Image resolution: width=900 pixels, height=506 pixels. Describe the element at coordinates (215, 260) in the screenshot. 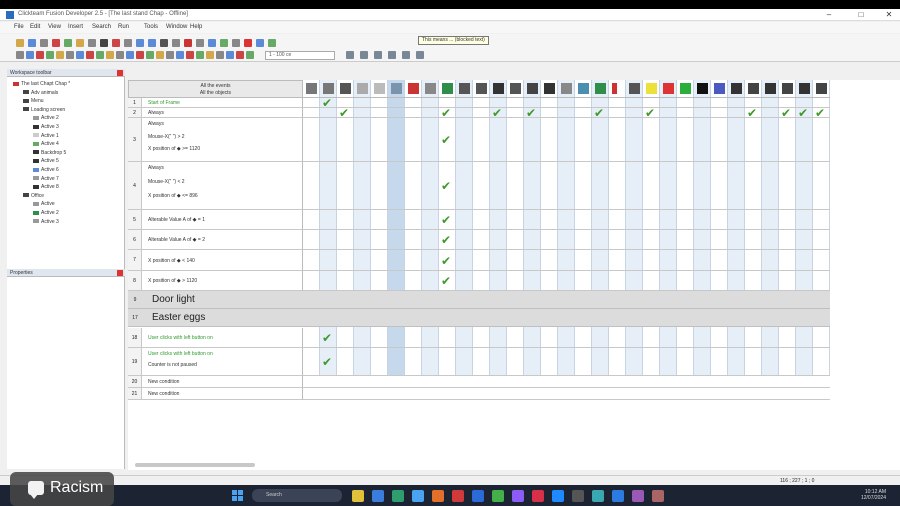

I see `event-row: 7 X position of ◆ < 140` at that location.